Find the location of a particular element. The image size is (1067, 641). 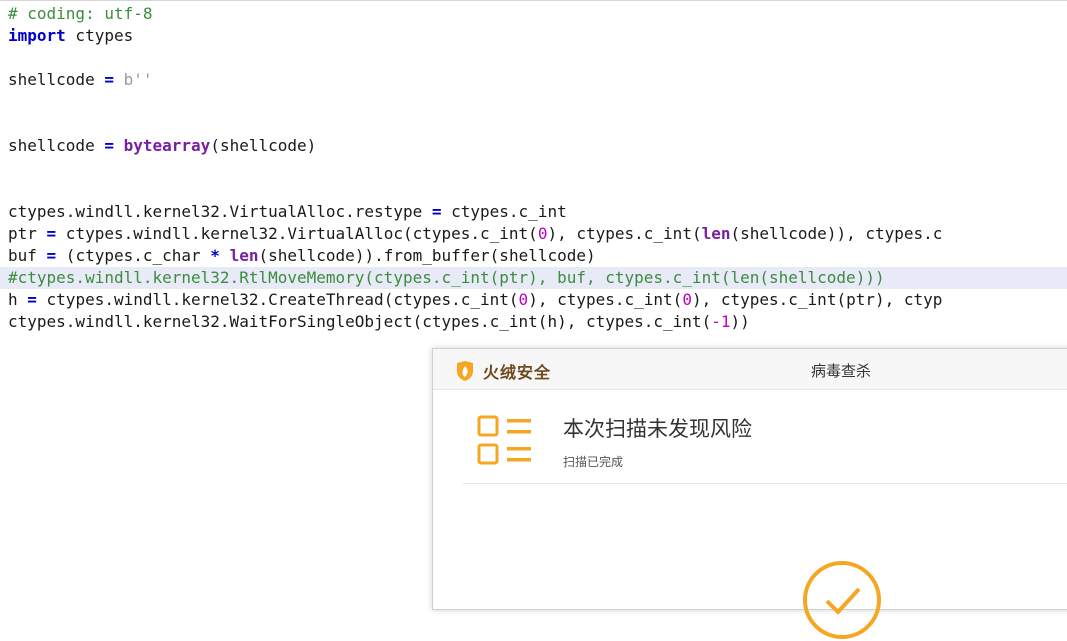

code-token: b'' is located at coordinates (138, 79).